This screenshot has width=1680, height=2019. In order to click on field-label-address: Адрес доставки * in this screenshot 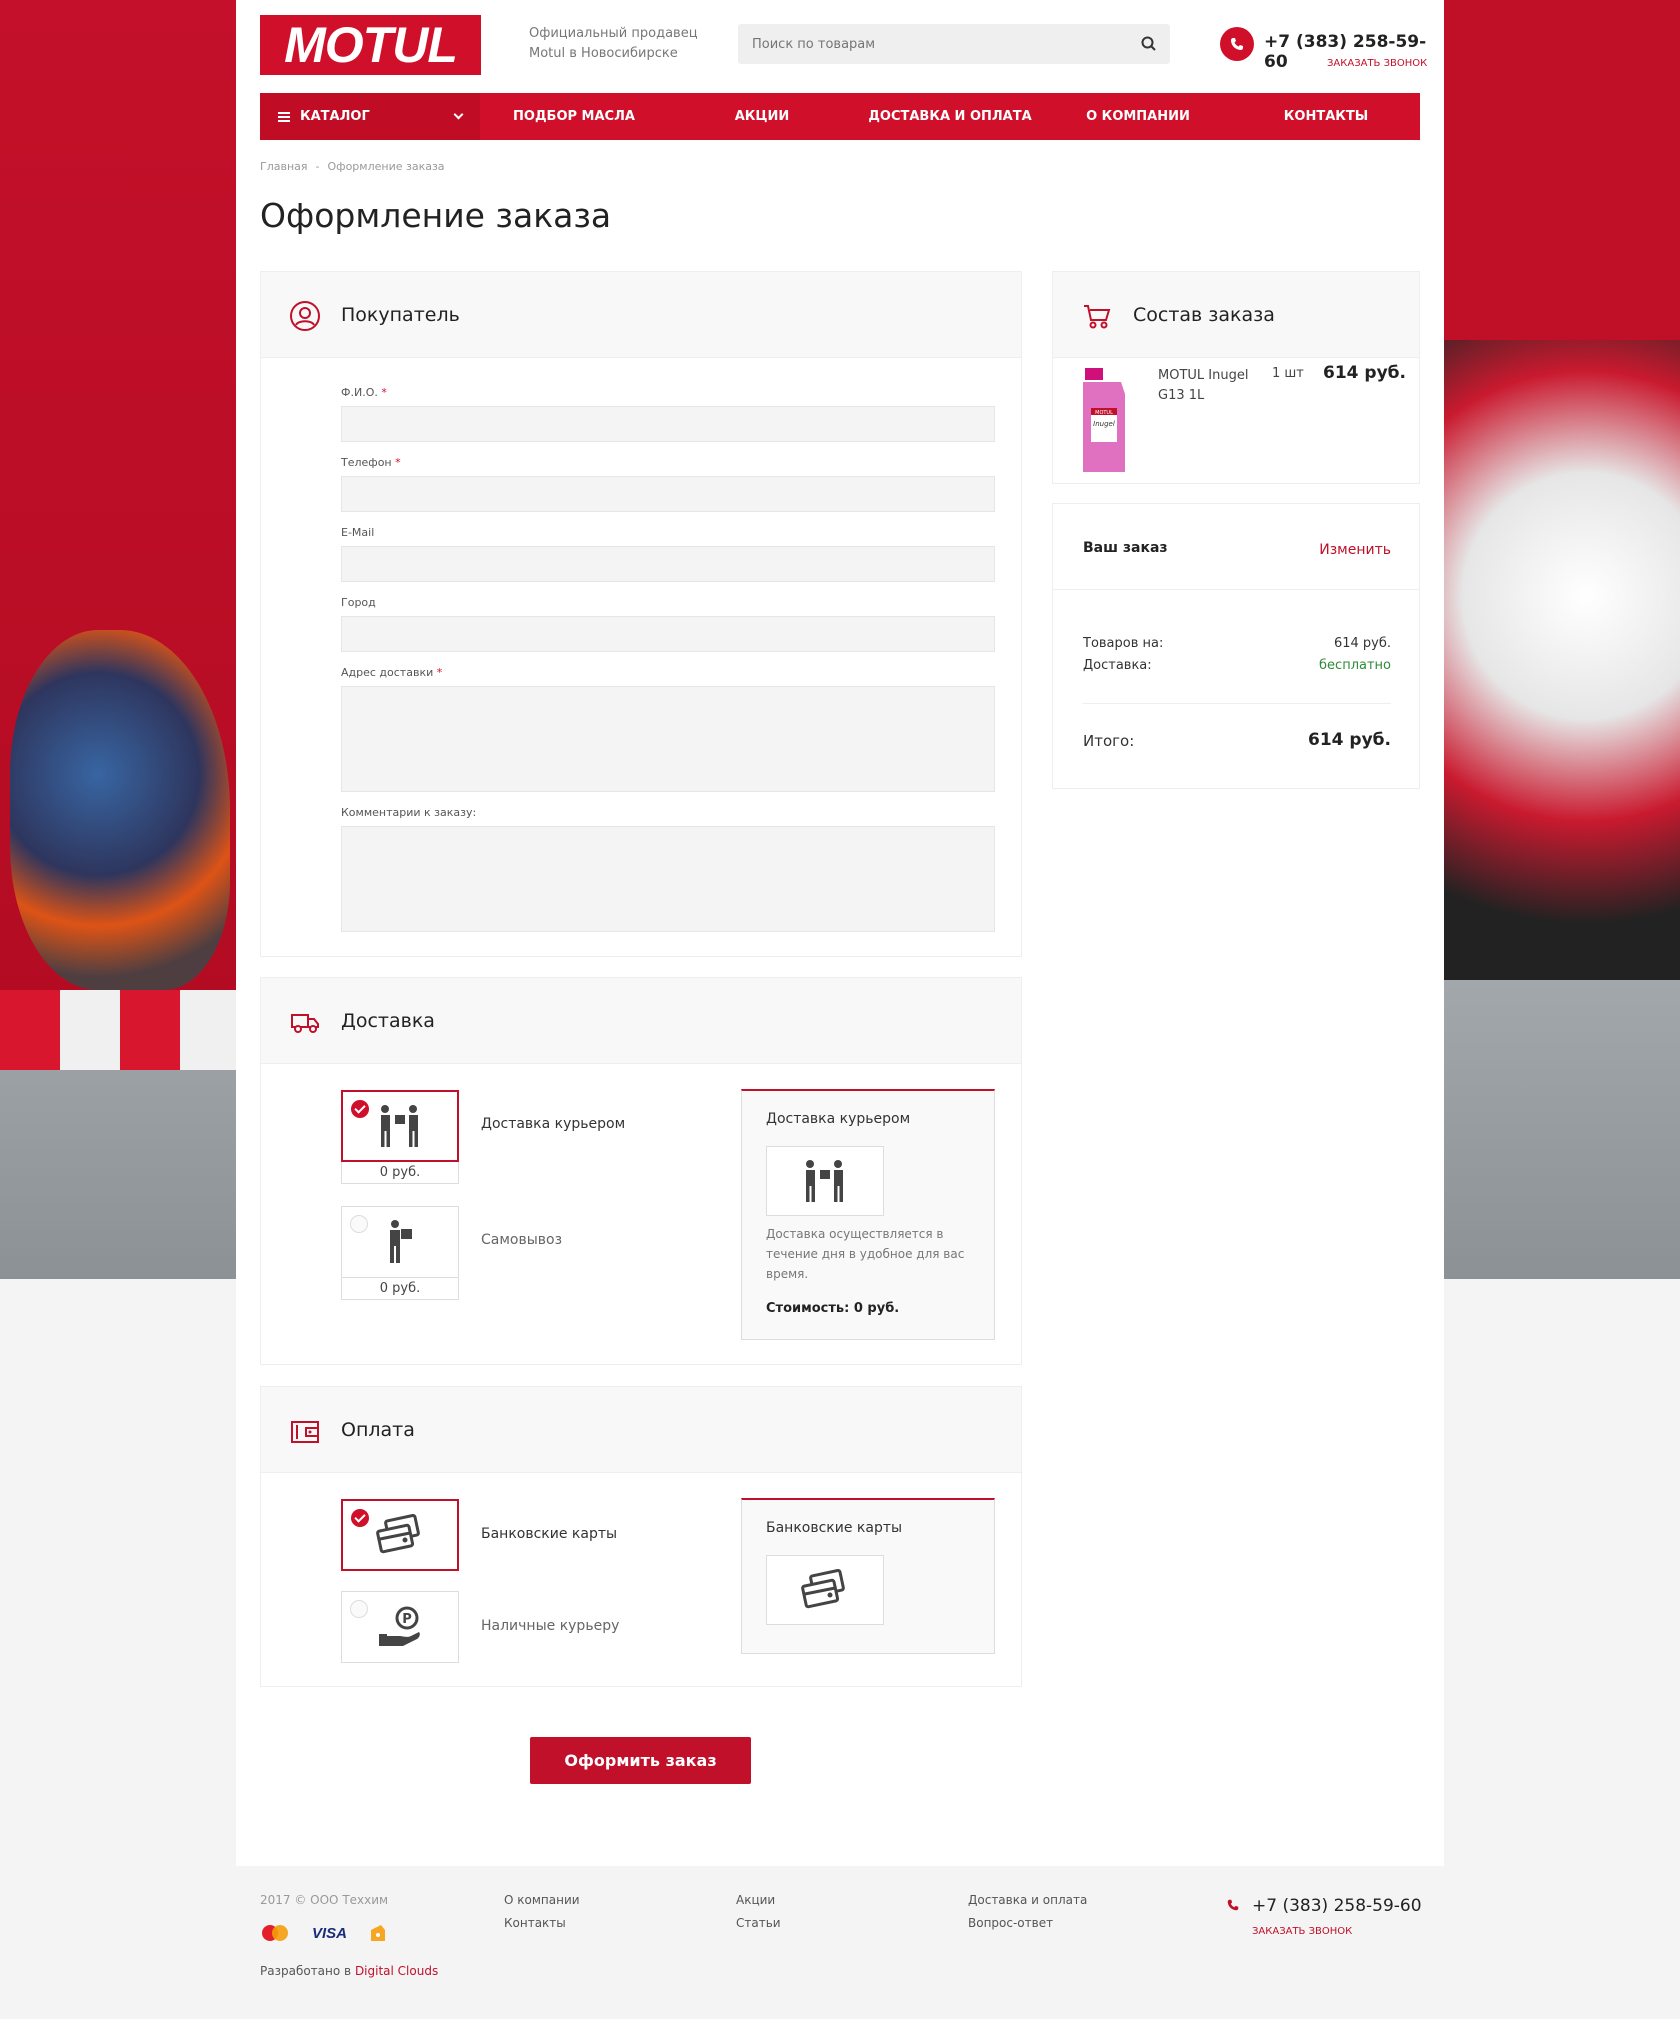, I will do `click(391, 672)`.